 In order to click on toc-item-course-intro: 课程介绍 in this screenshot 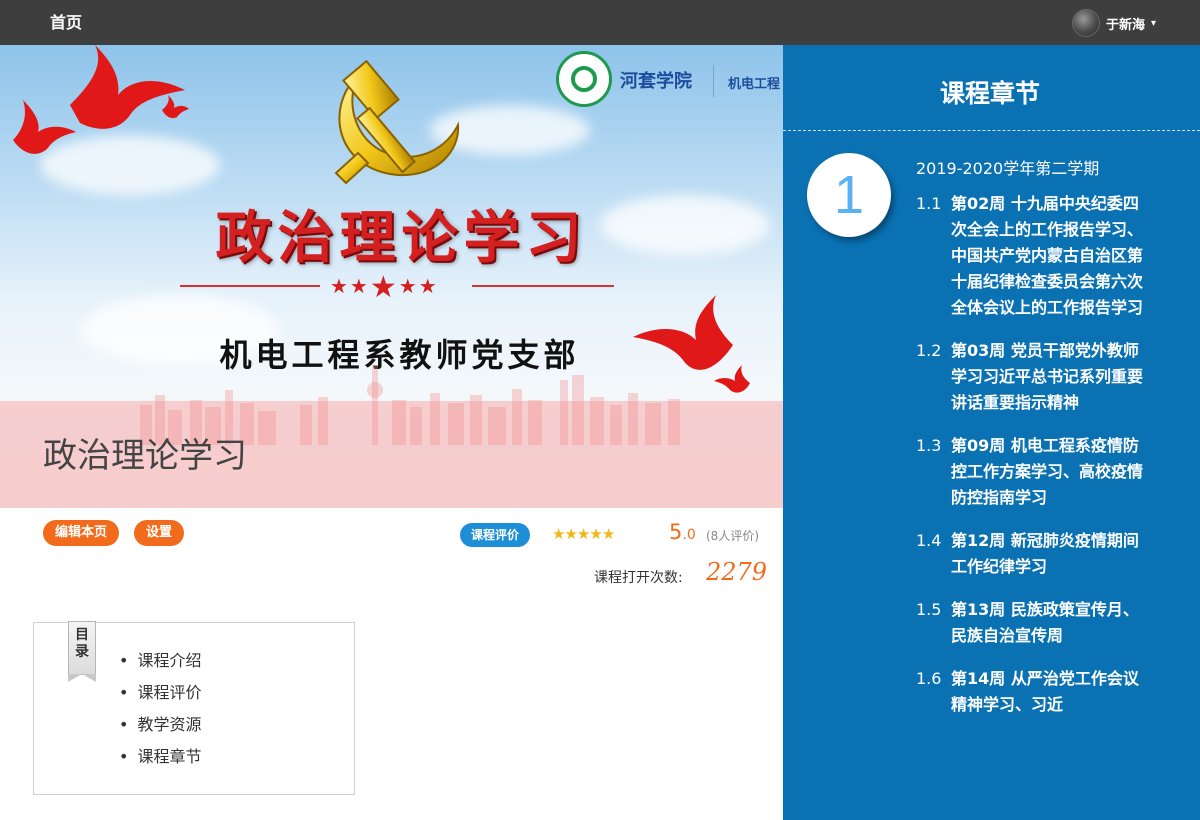, I will do `click(160, 665)`.